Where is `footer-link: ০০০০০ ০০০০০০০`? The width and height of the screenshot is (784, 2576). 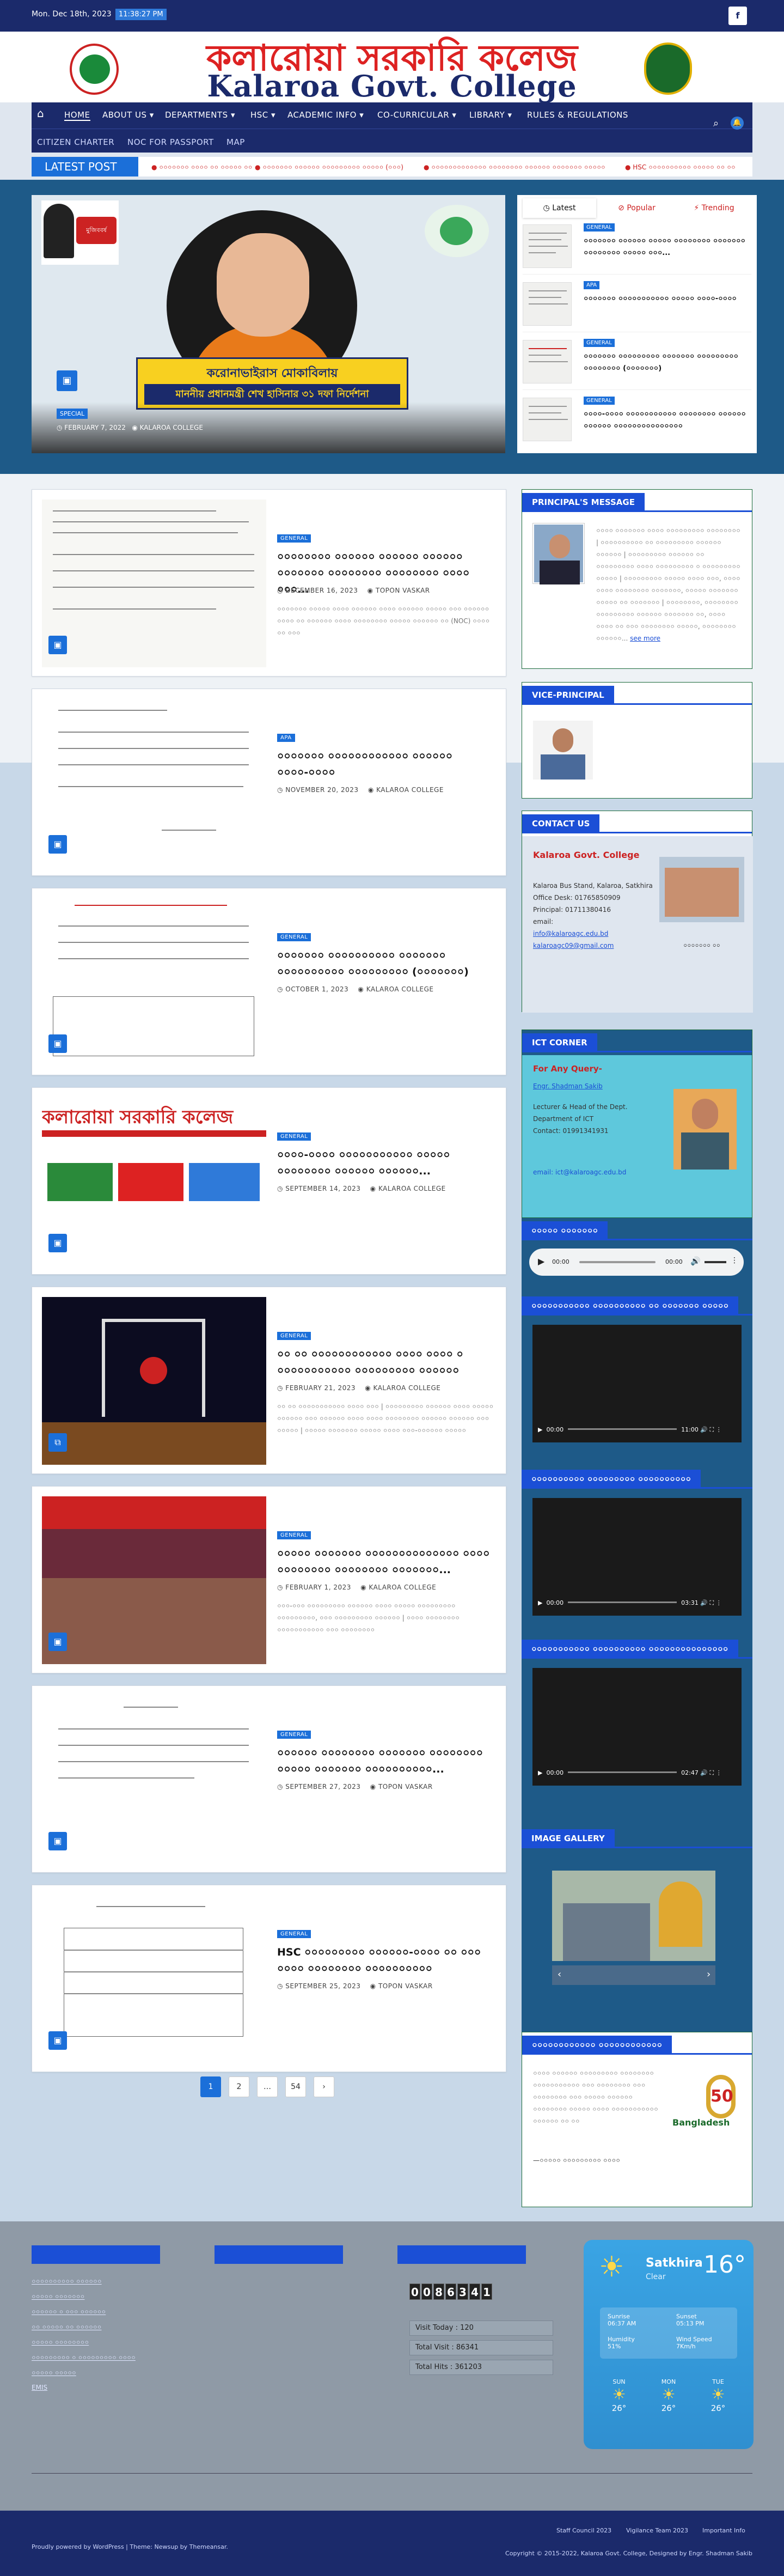 footer-link: ০০০০০ ০০০০০০০ is located at coordinates (58, 2298).